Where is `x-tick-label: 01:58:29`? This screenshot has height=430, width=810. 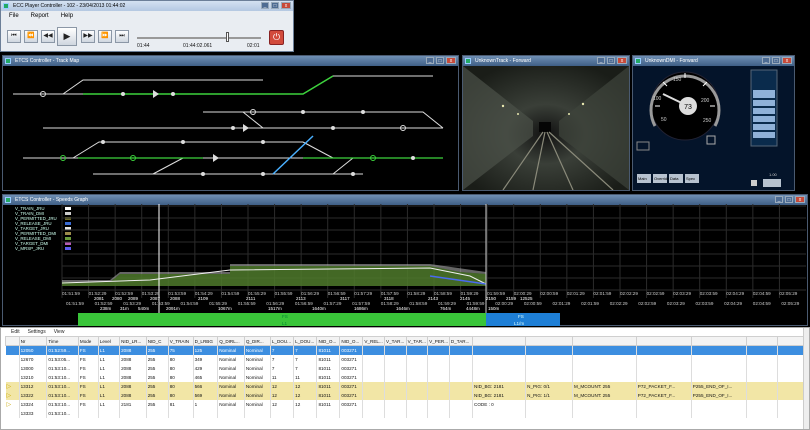 x-tick-label: 01:58:29 is located at coordinates (416, 293).